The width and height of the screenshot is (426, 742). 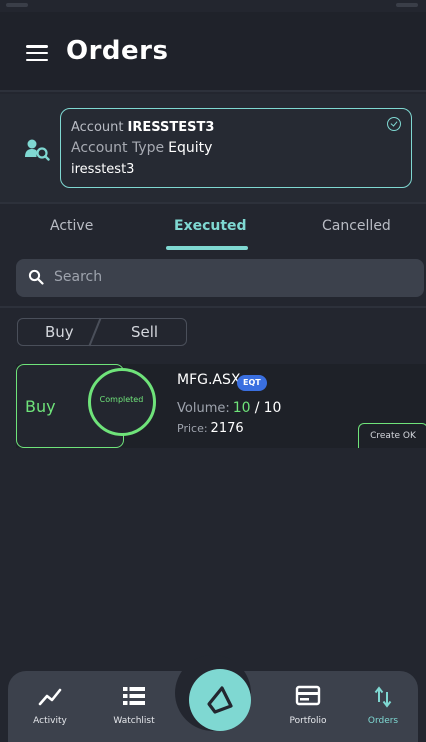 I want to click on activity-chart-icon, so click(x=50, y=697).